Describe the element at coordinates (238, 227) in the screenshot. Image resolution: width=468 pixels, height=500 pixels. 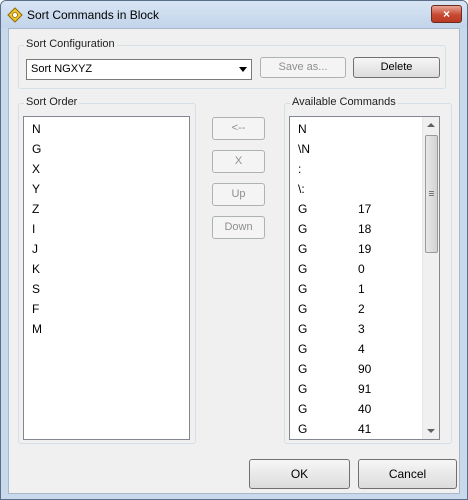
I see `move-down-button: Down` at that location.